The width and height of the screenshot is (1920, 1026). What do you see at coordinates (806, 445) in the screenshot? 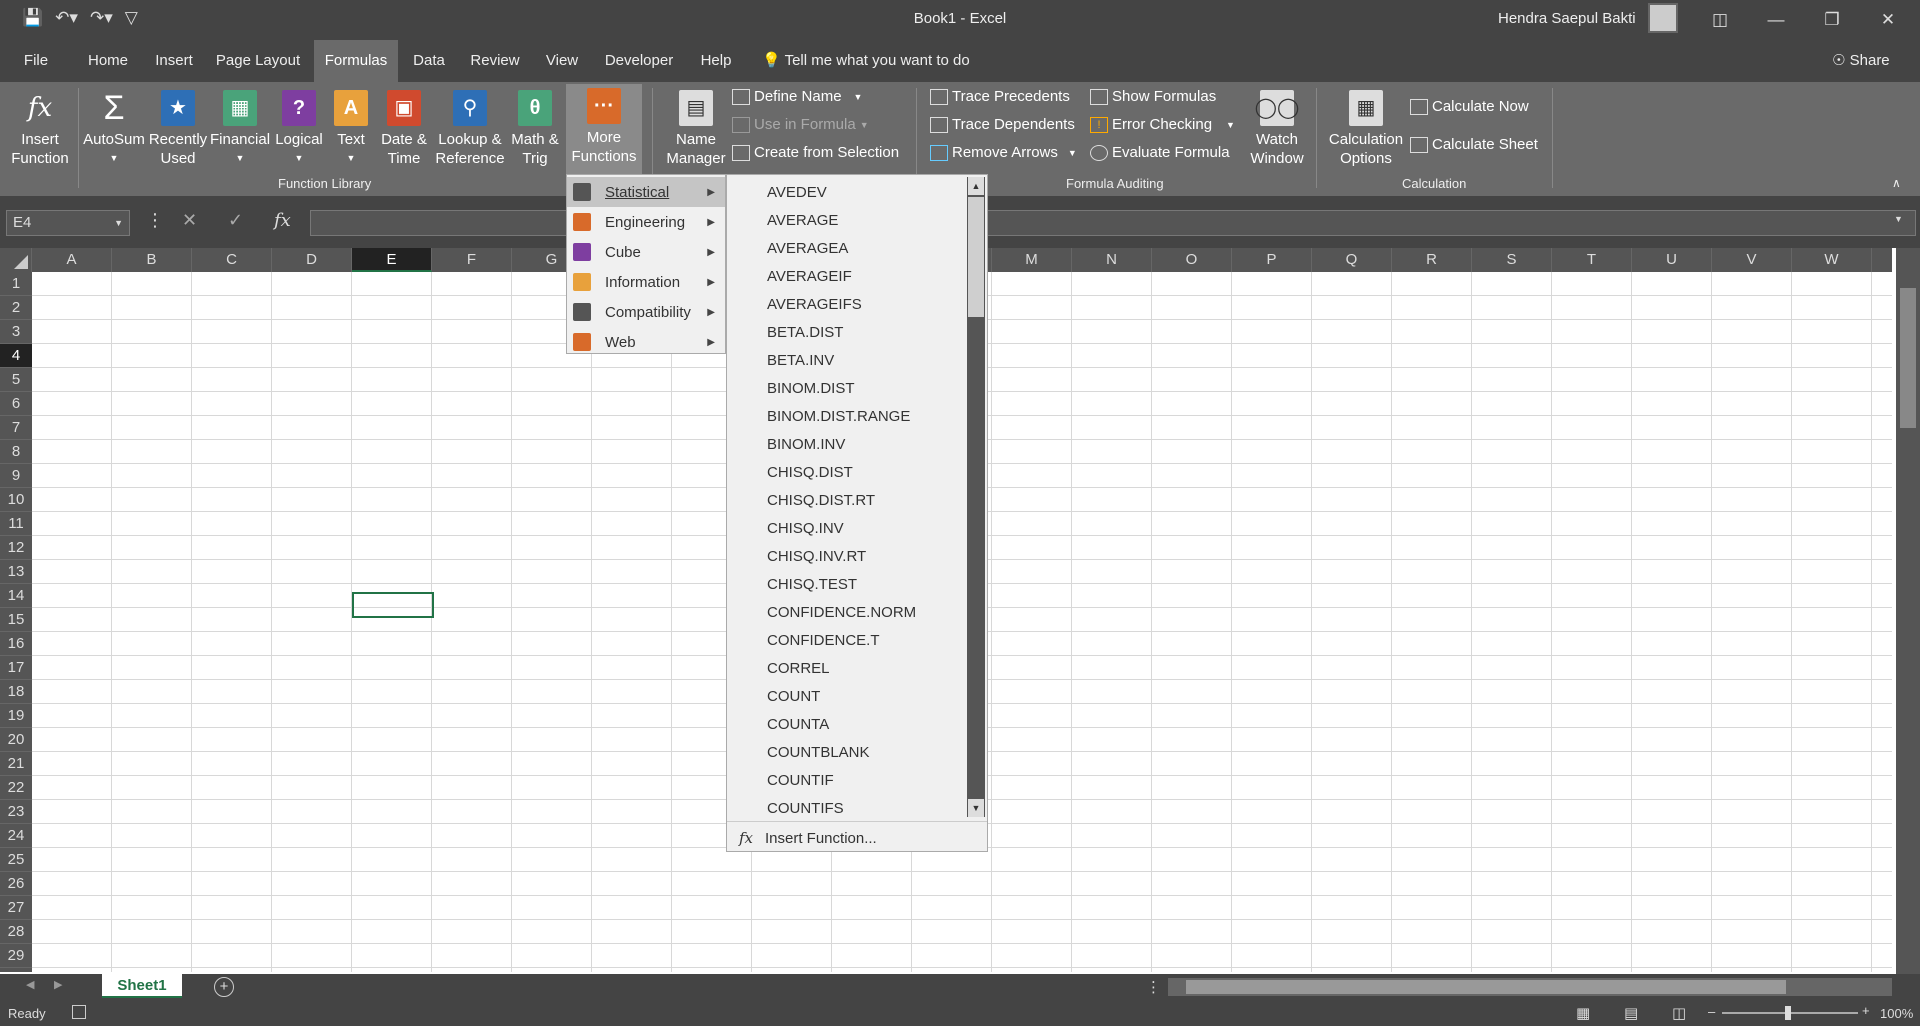
I see `function-item: BINOM.INV` at bounding box center [806, 445].